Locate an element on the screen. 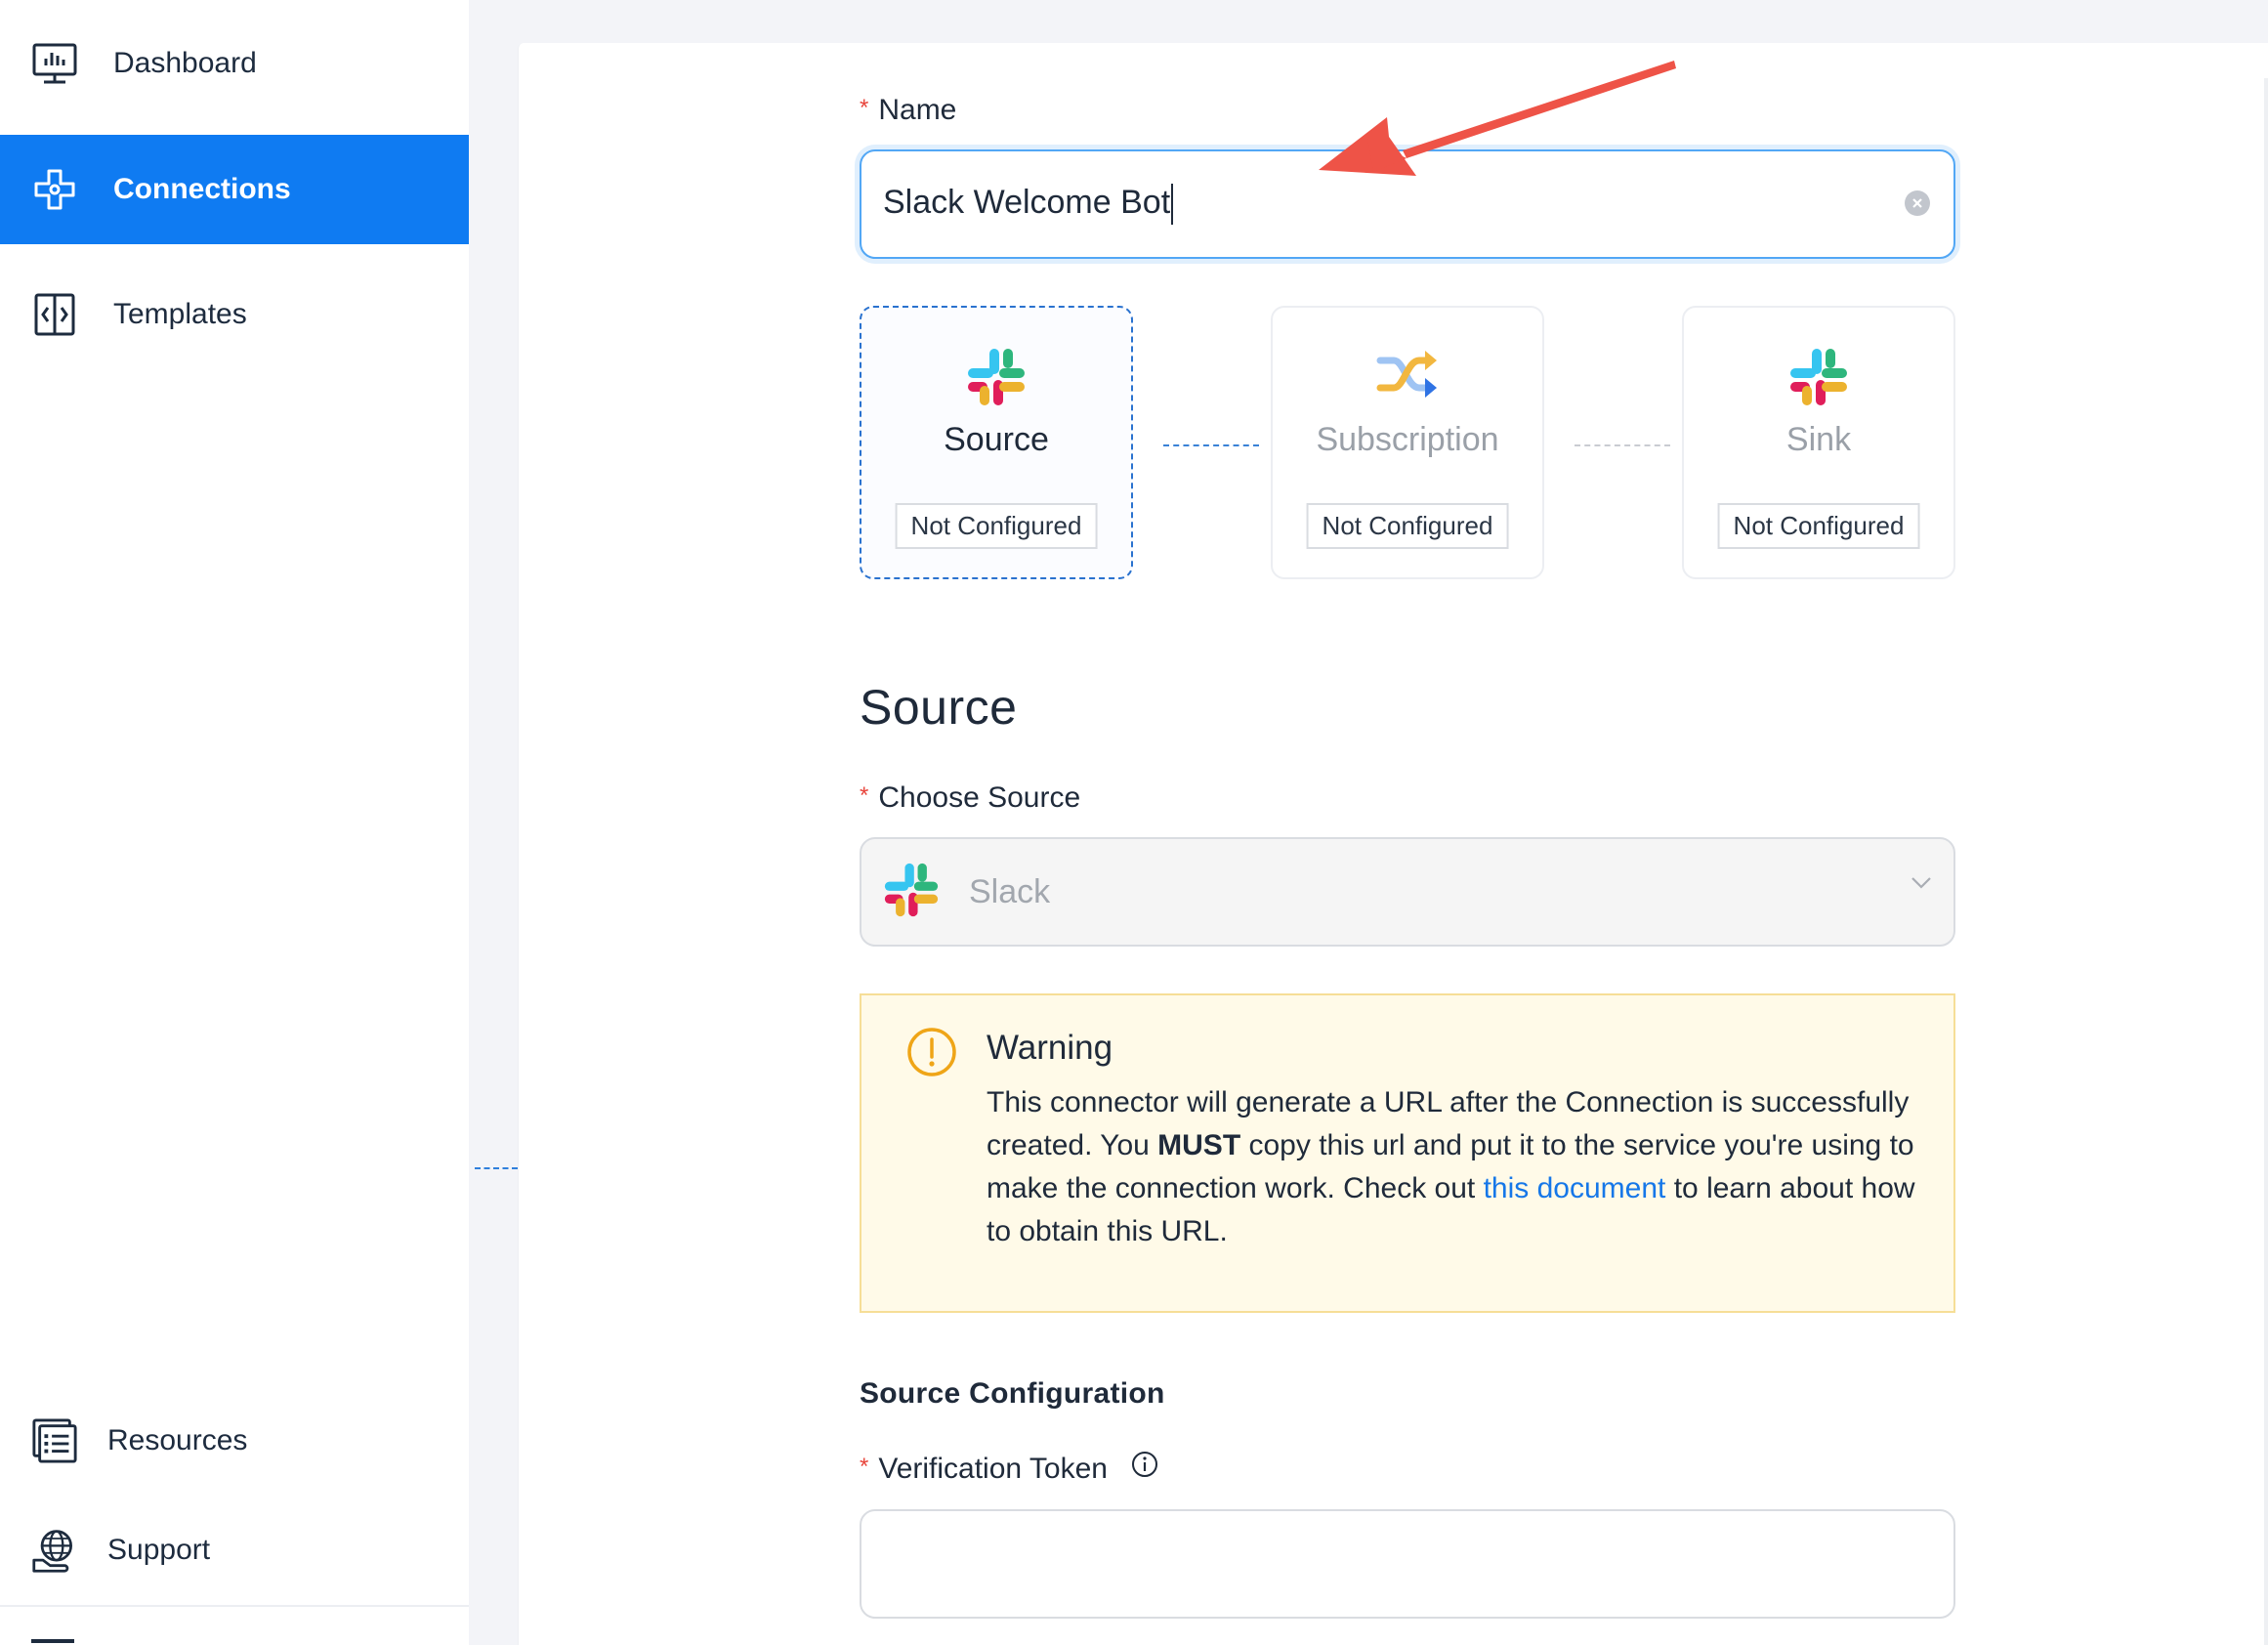 This screenshot has width=2268, height=1645. sidebar-item-label: Dashboard is located at coordinates (185, 63).